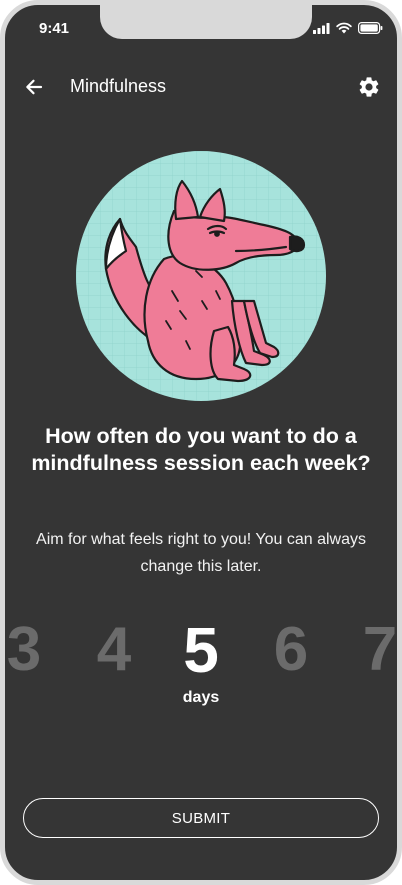 The width and height of the screenshot is (402, 885). Describe the element at coordinates (201, 87) in the screenshot. I see `app-bar: Mindfulness` at that location.